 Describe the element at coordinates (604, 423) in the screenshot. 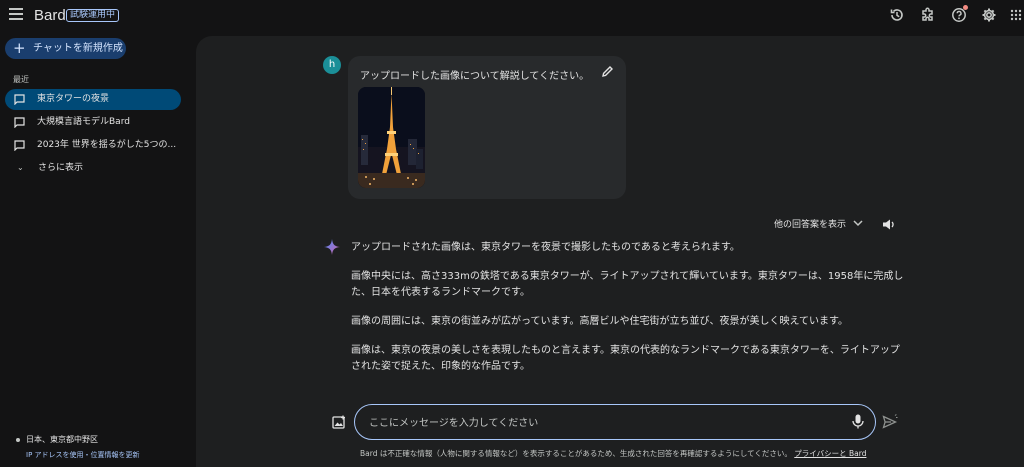

I see `message-input` at that location.